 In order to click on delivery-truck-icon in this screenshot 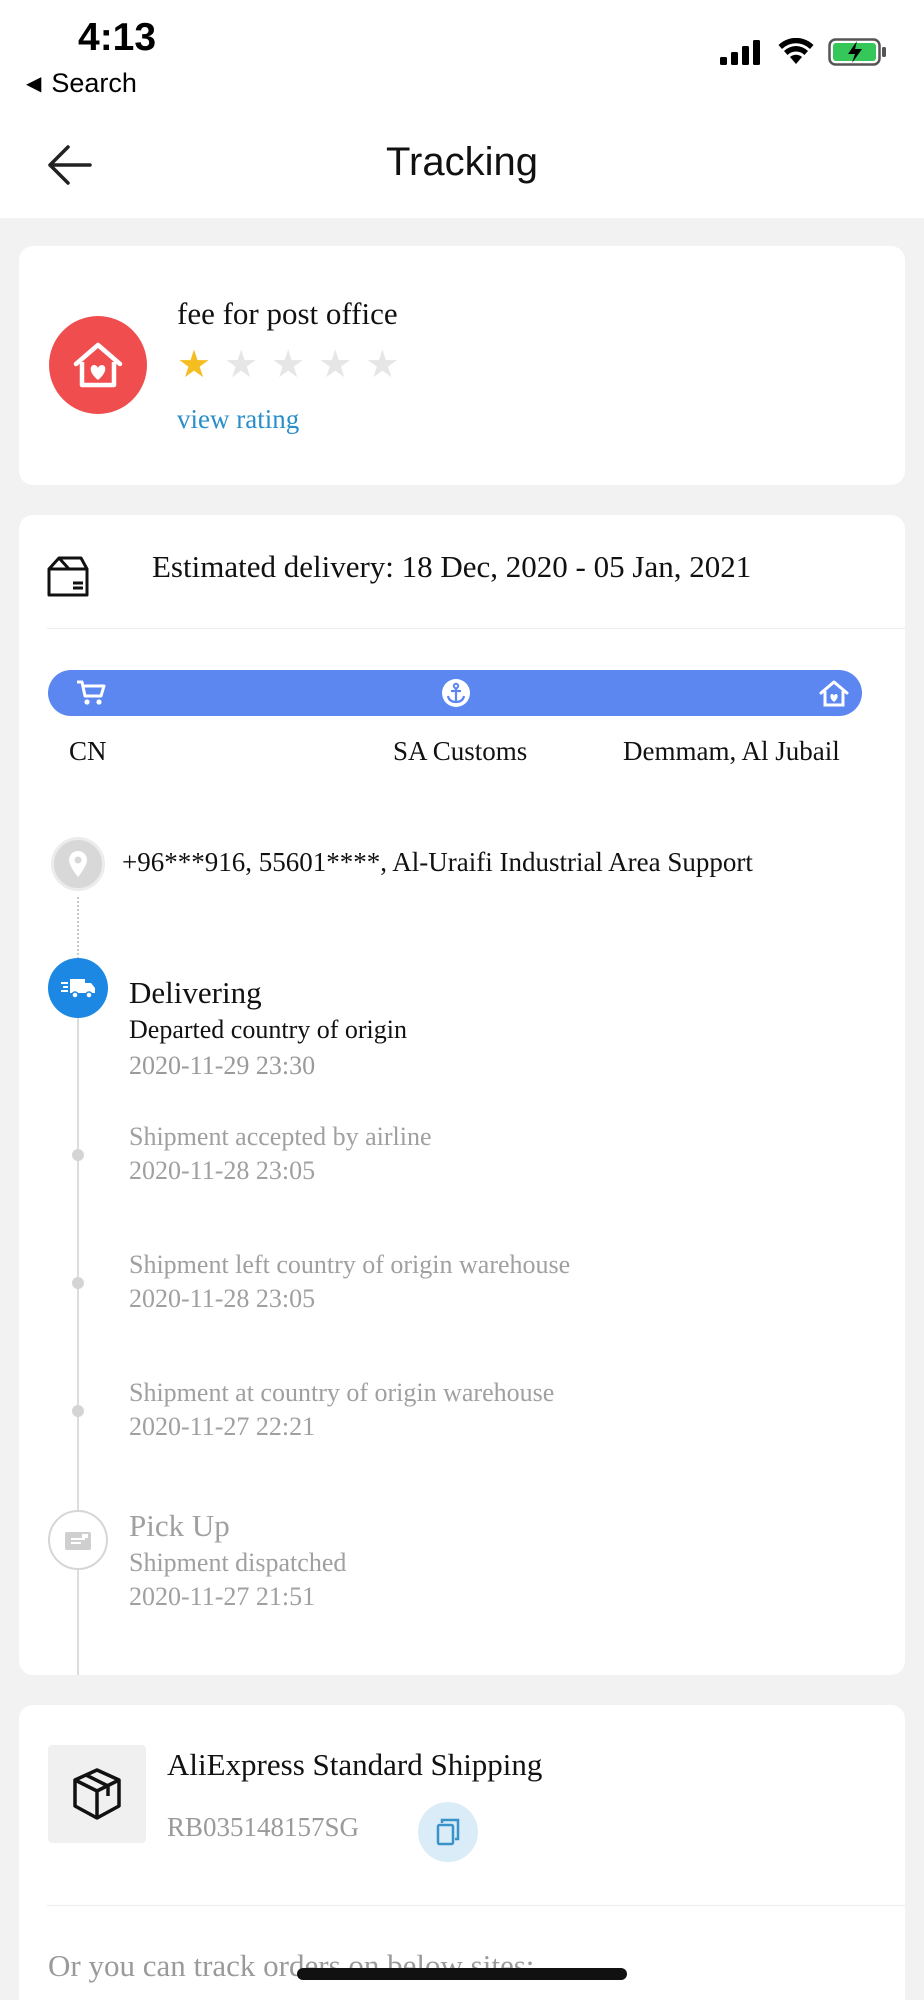, I will do `click(78, 988)`.